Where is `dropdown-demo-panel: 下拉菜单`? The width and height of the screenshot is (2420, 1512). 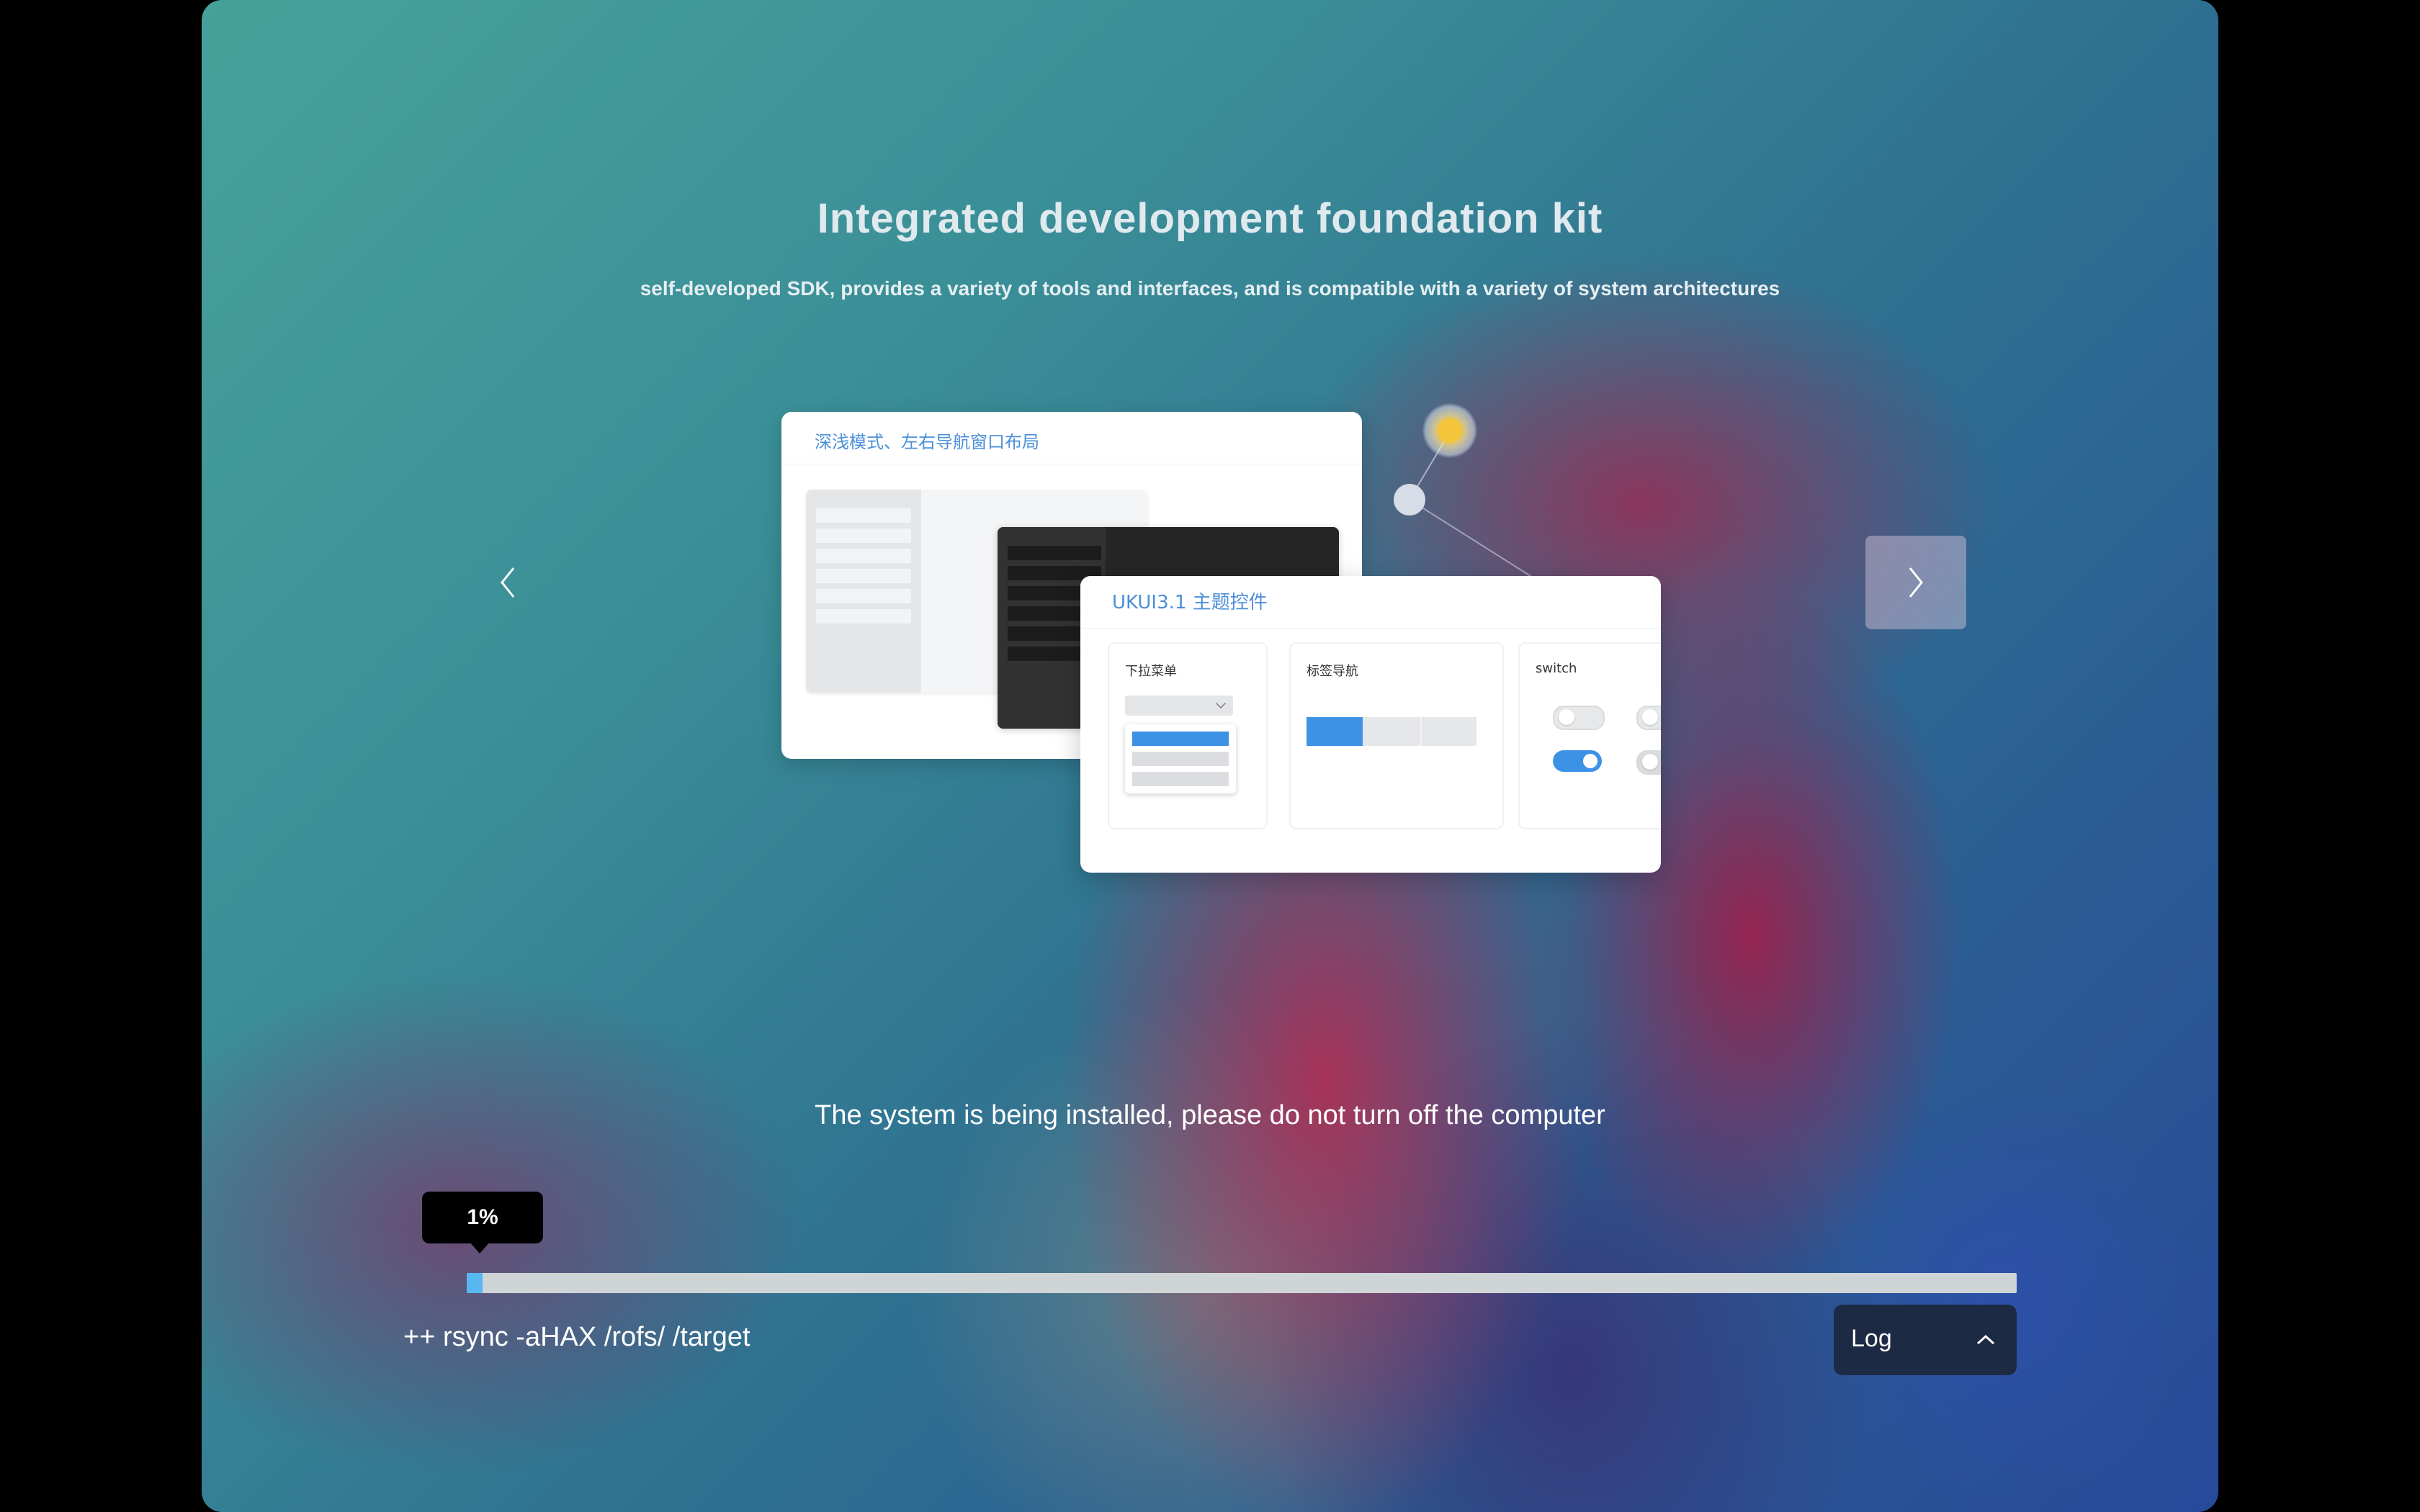
dropdown-demo-panel: 下拉菜单 is located at coordinates (1188, 735).